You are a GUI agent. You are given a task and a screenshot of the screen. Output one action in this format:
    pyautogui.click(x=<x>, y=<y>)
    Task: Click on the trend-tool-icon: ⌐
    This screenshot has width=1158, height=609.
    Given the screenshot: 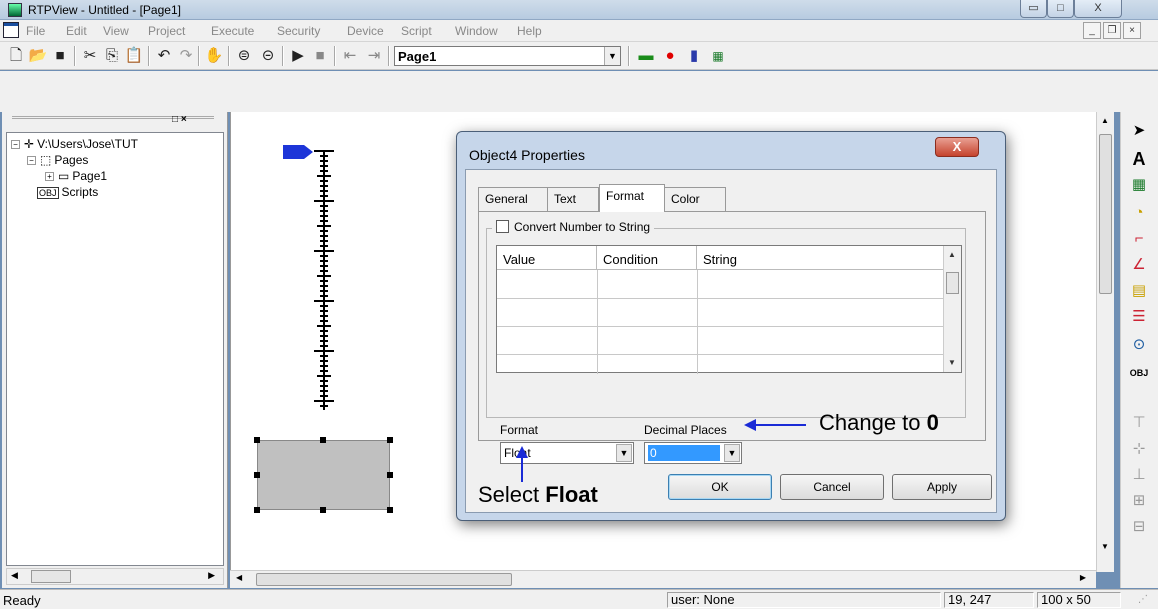 What is the action you would take?
    pyautogui.click(x=1139, y=239)
    